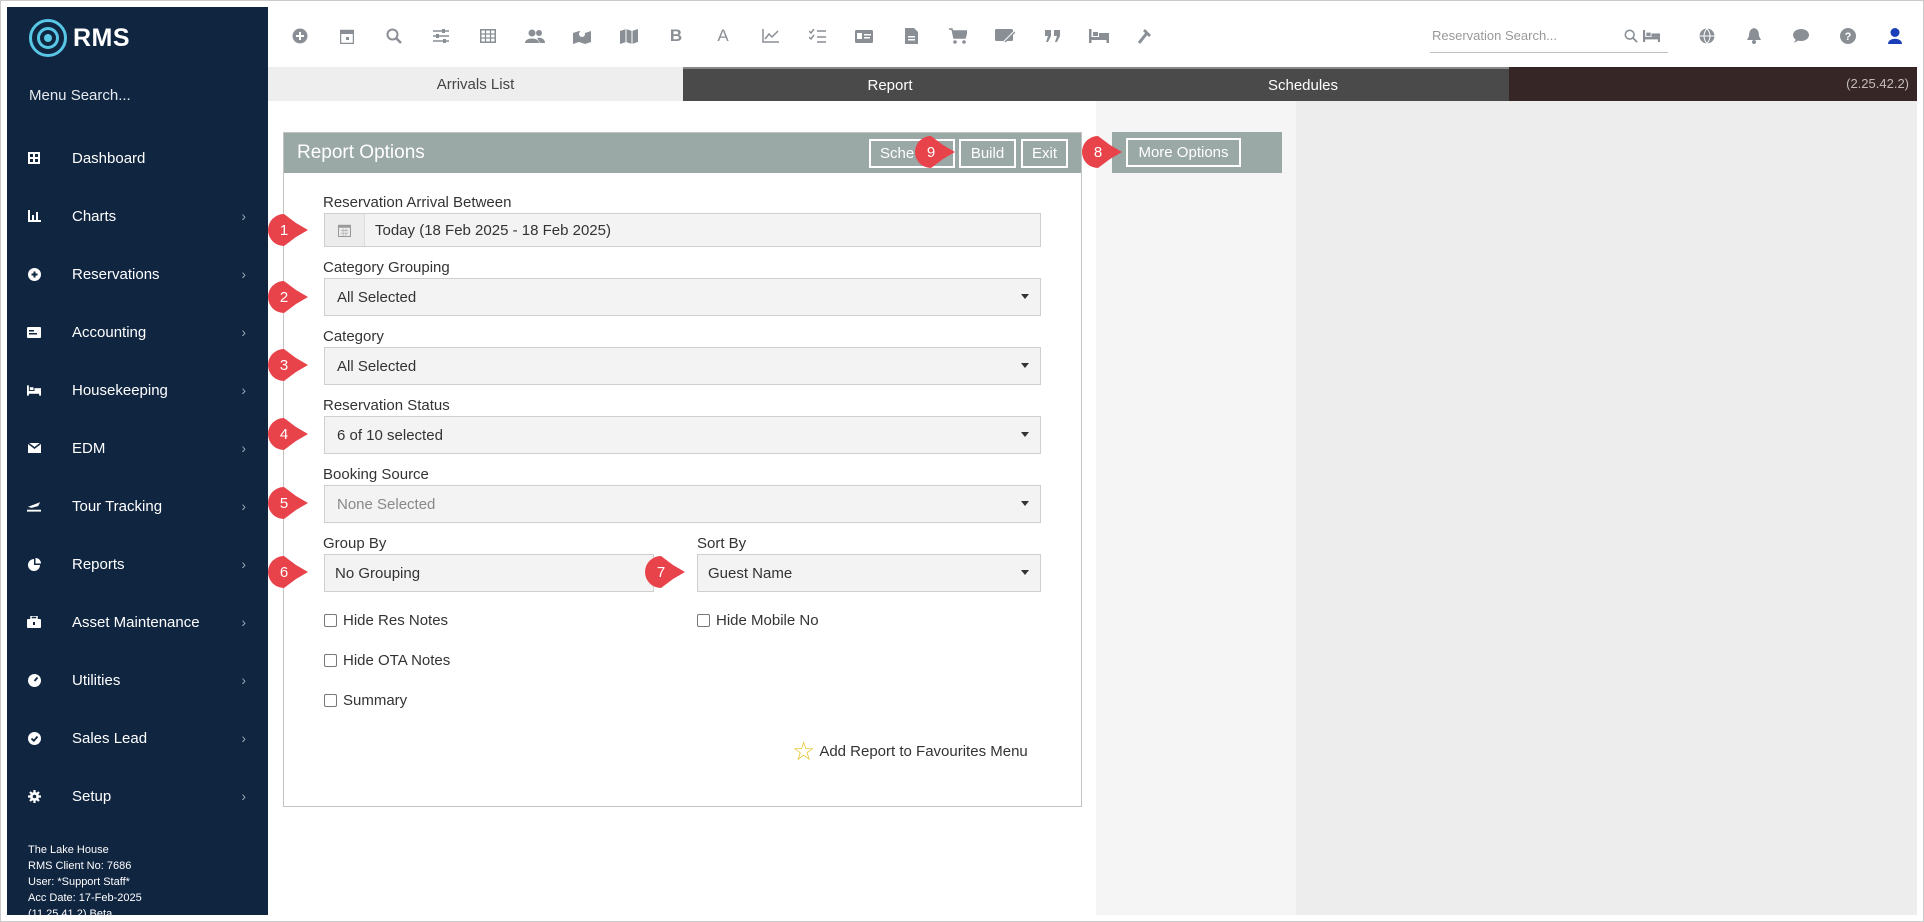 Image resolution: width=1924 pixels, height=922 pixels. I want to click on build-button: Build, so click(987, 153).